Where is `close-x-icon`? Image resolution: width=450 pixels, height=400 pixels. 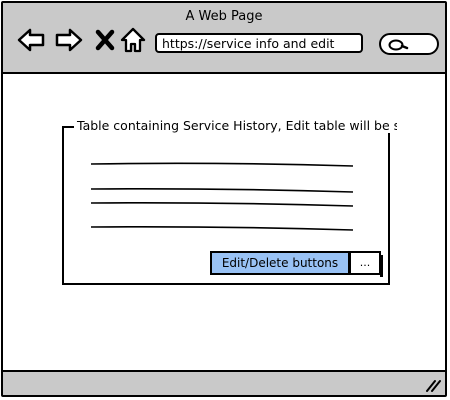 close-x-icon is located at coordinates (106, 40).